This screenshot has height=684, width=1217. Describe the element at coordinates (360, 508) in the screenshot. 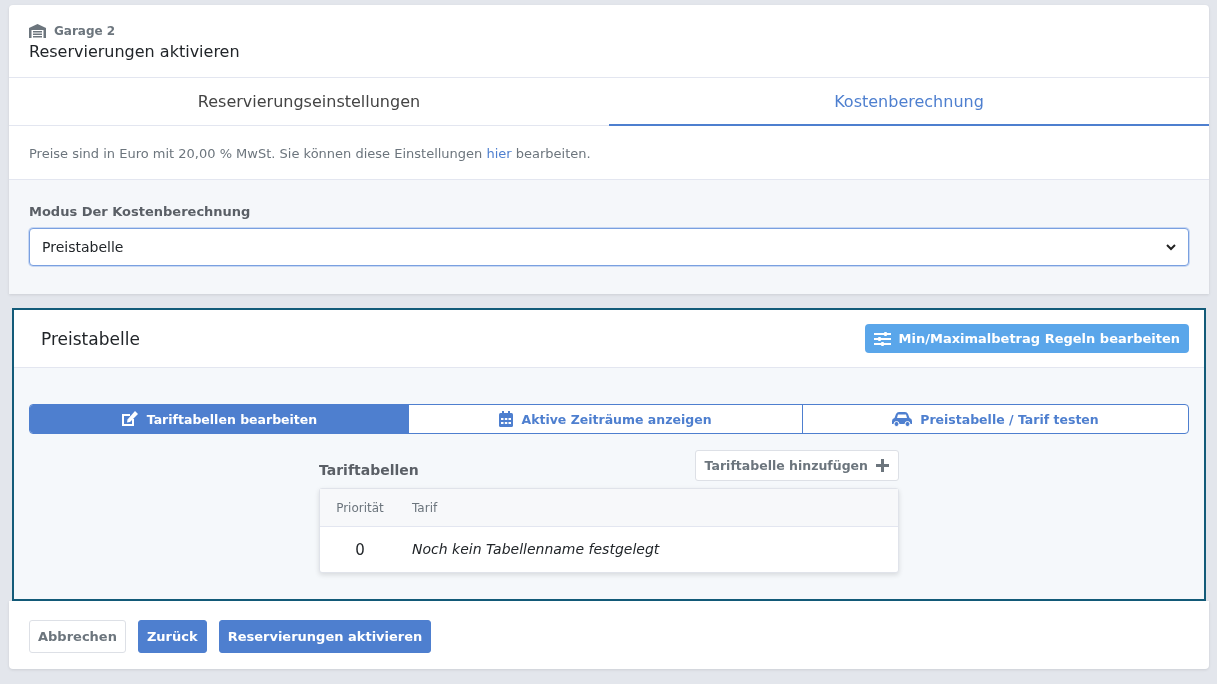

I see `column-header: Priorität` at that location.